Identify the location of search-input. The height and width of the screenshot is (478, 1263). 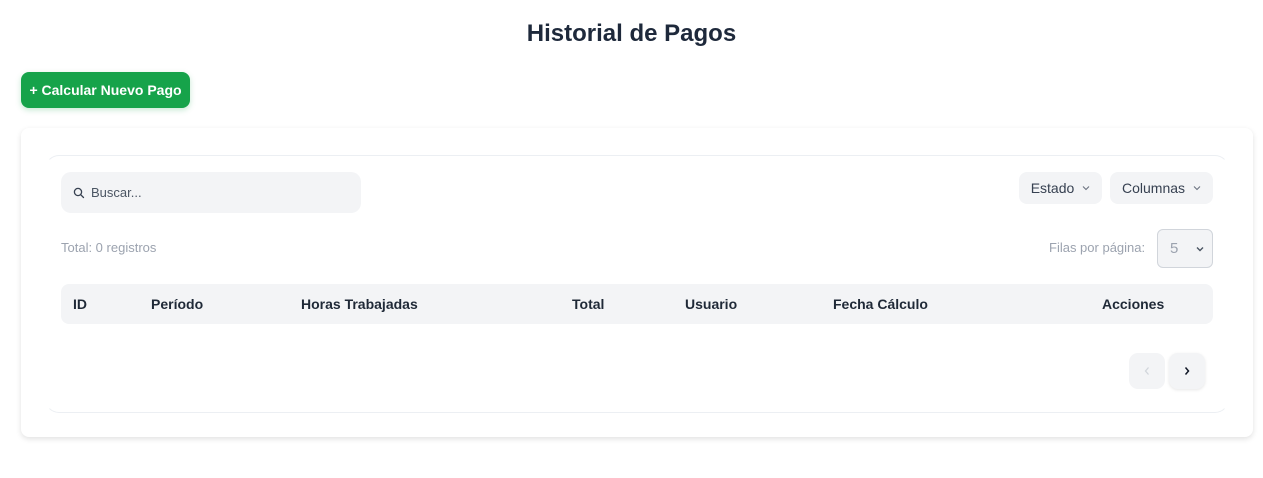
(221, 192).